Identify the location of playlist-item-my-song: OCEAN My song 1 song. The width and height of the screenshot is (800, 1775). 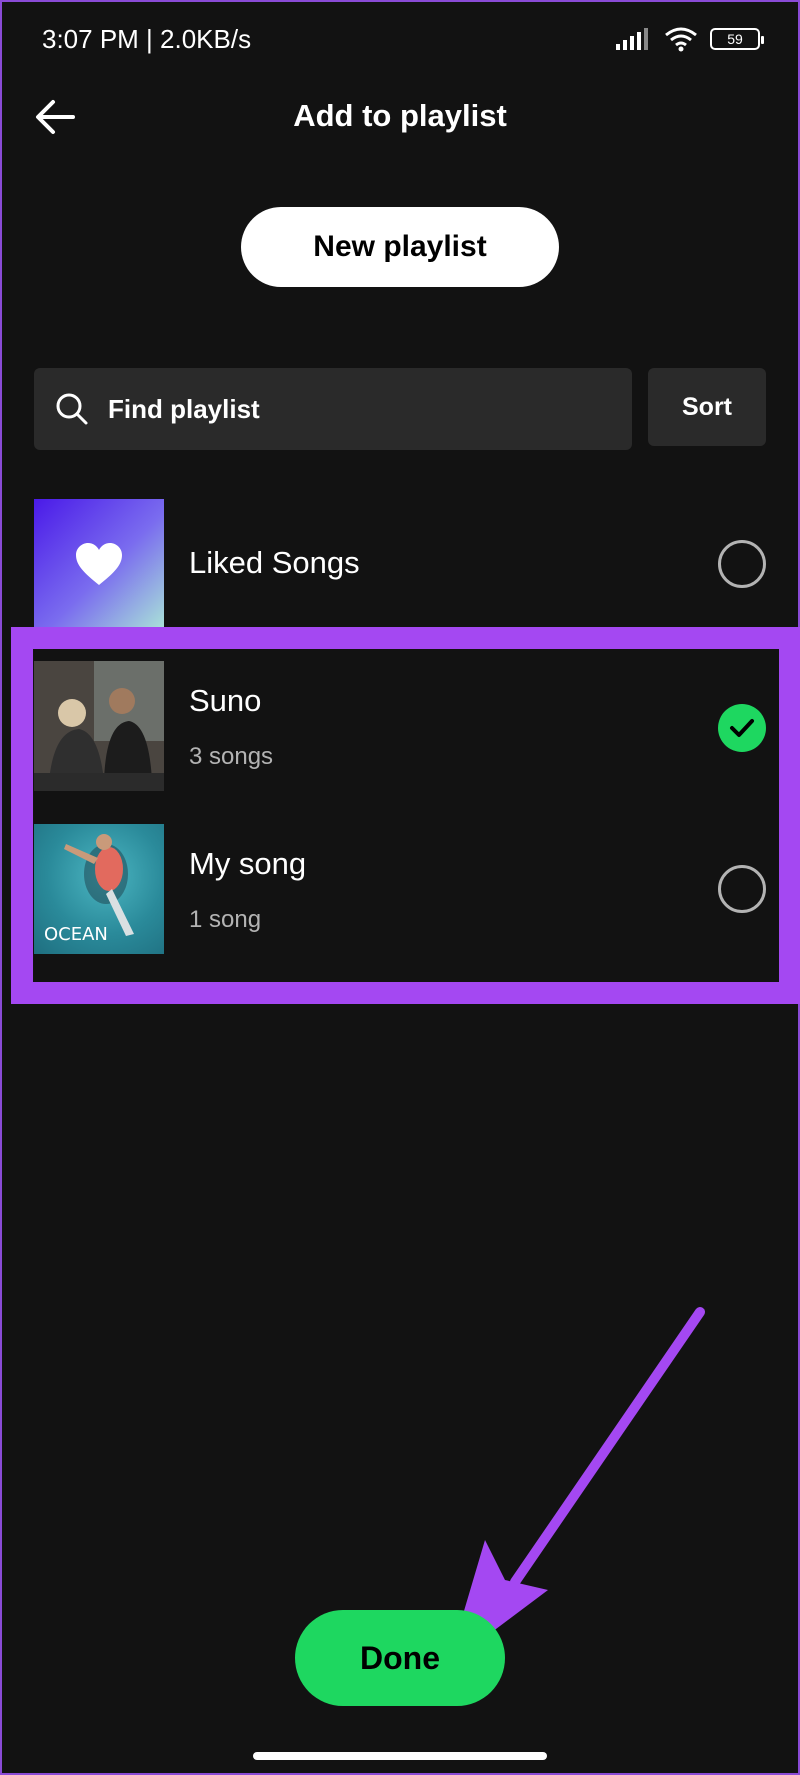
(400, 889).